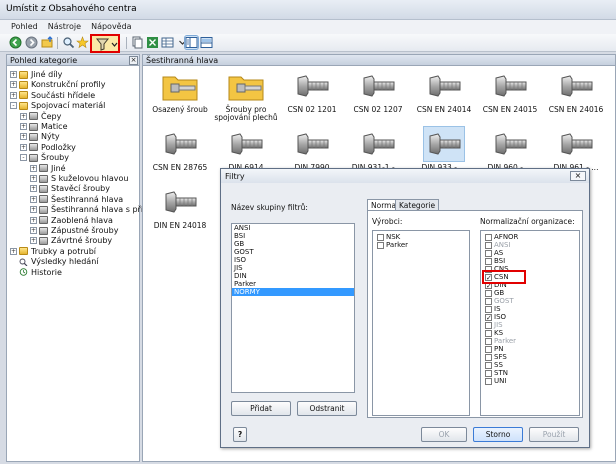  I want to click on standard-checkbox-row: BSI, so click(530, 261).